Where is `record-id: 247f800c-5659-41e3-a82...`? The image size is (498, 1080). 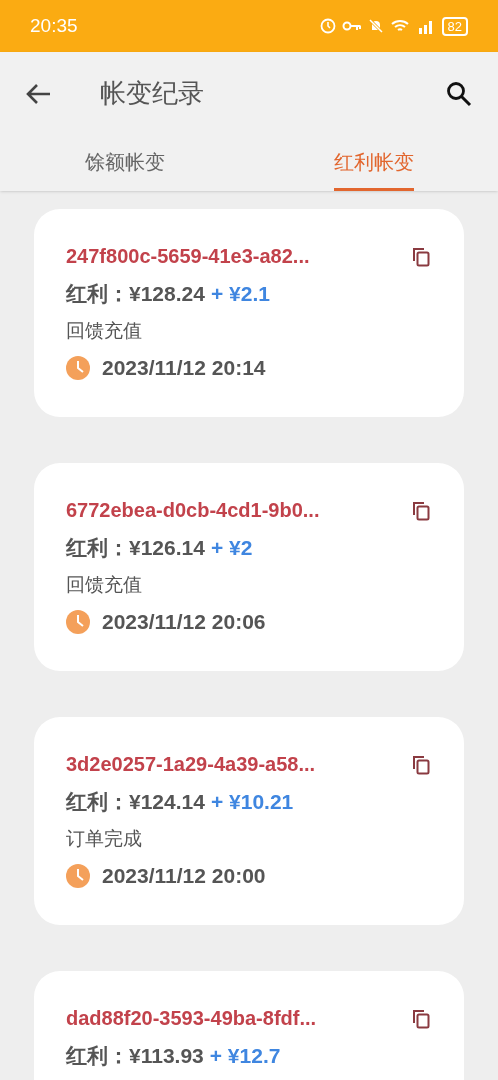 record-id: 247f800c-5659-41e3-a82... is located at coordinates (188, 256).